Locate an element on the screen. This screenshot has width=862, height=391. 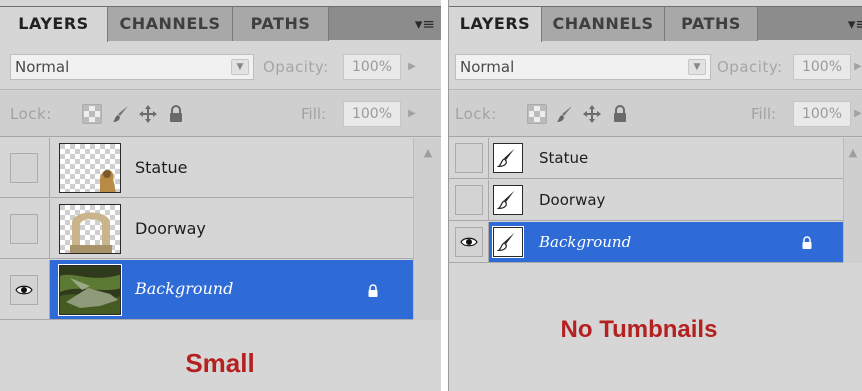
doorway-thumbnail is located at coordinates (90, 229).